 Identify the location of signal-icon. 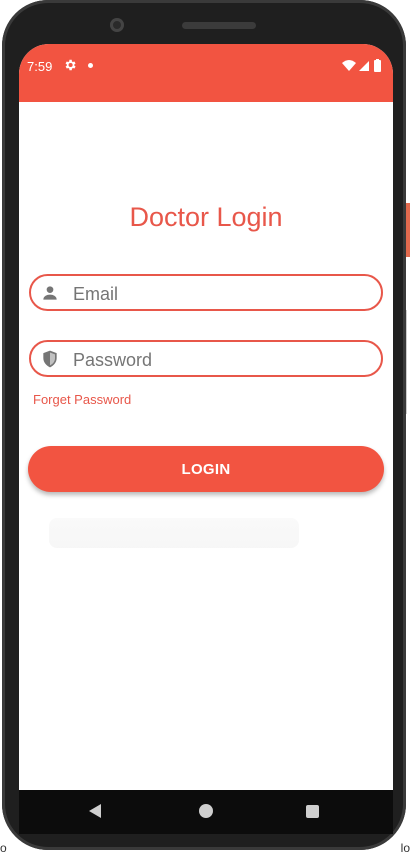
(364, 66).